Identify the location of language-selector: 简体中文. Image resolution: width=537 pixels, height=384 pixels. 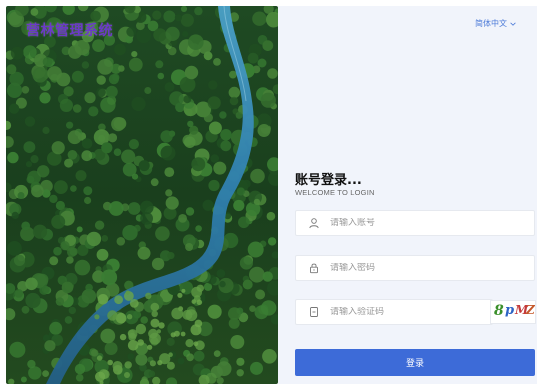
(496, 23).